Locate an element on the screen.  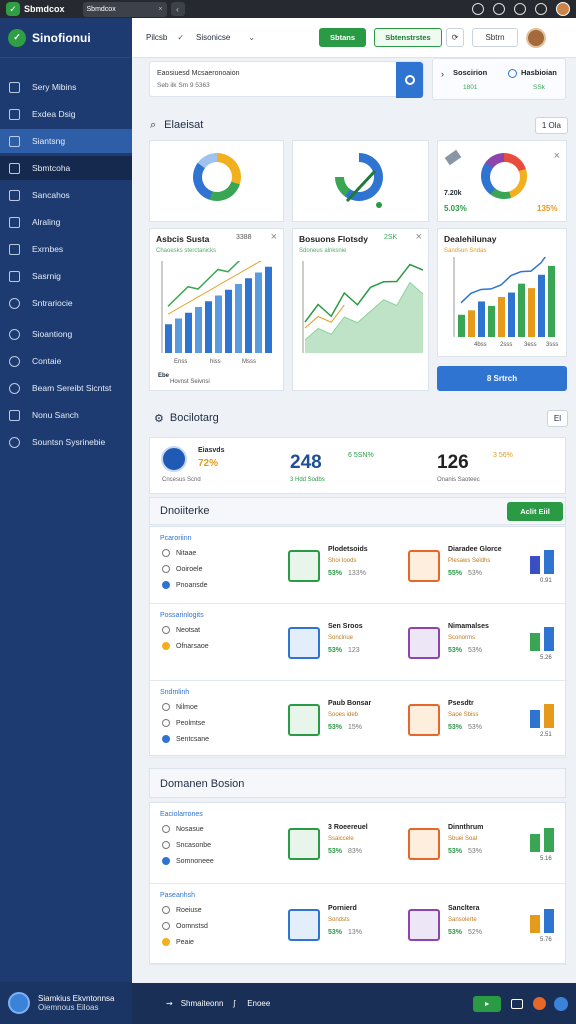
list-item: Nosasue is located at coordinates (183, 829).